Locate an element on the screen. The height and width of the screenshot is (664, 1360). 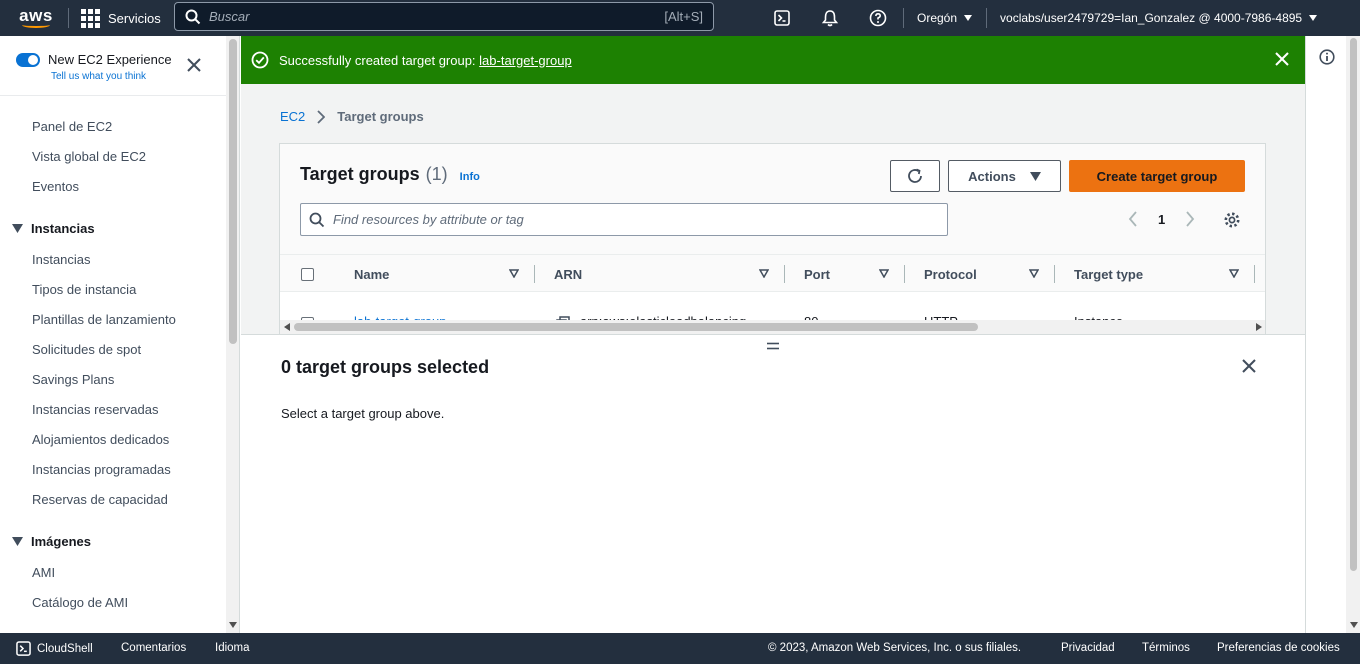
terms-link: Términos is located at coordinates (1166, 648).